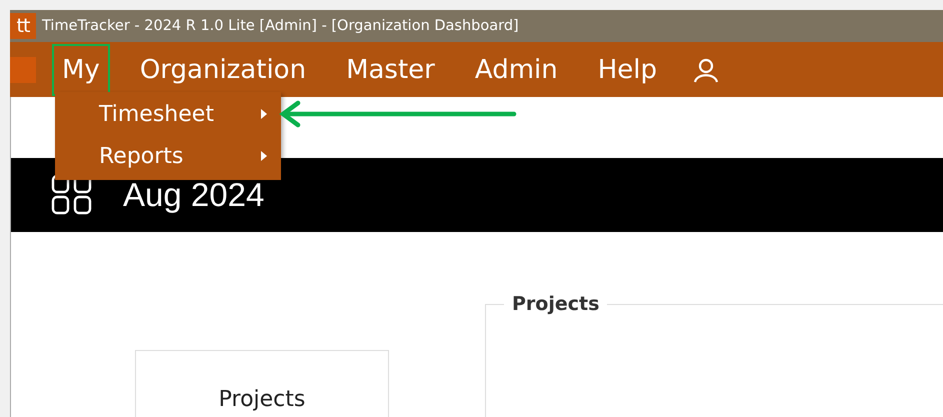 The width and height of the screenshot is (943, 417). Describe the element at coordinates (516, 70) in the screenshot. I see `menu-item: Admin` at that location.